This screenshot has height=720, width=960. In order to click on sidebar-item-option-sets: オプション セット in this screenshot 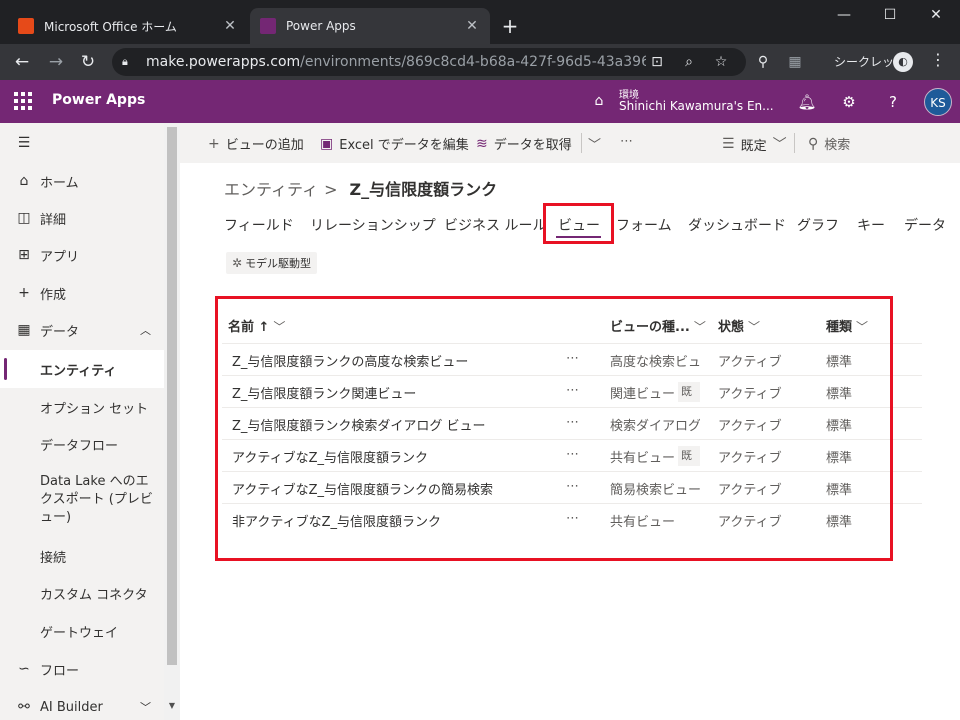, I will do `click(82, 407)`.